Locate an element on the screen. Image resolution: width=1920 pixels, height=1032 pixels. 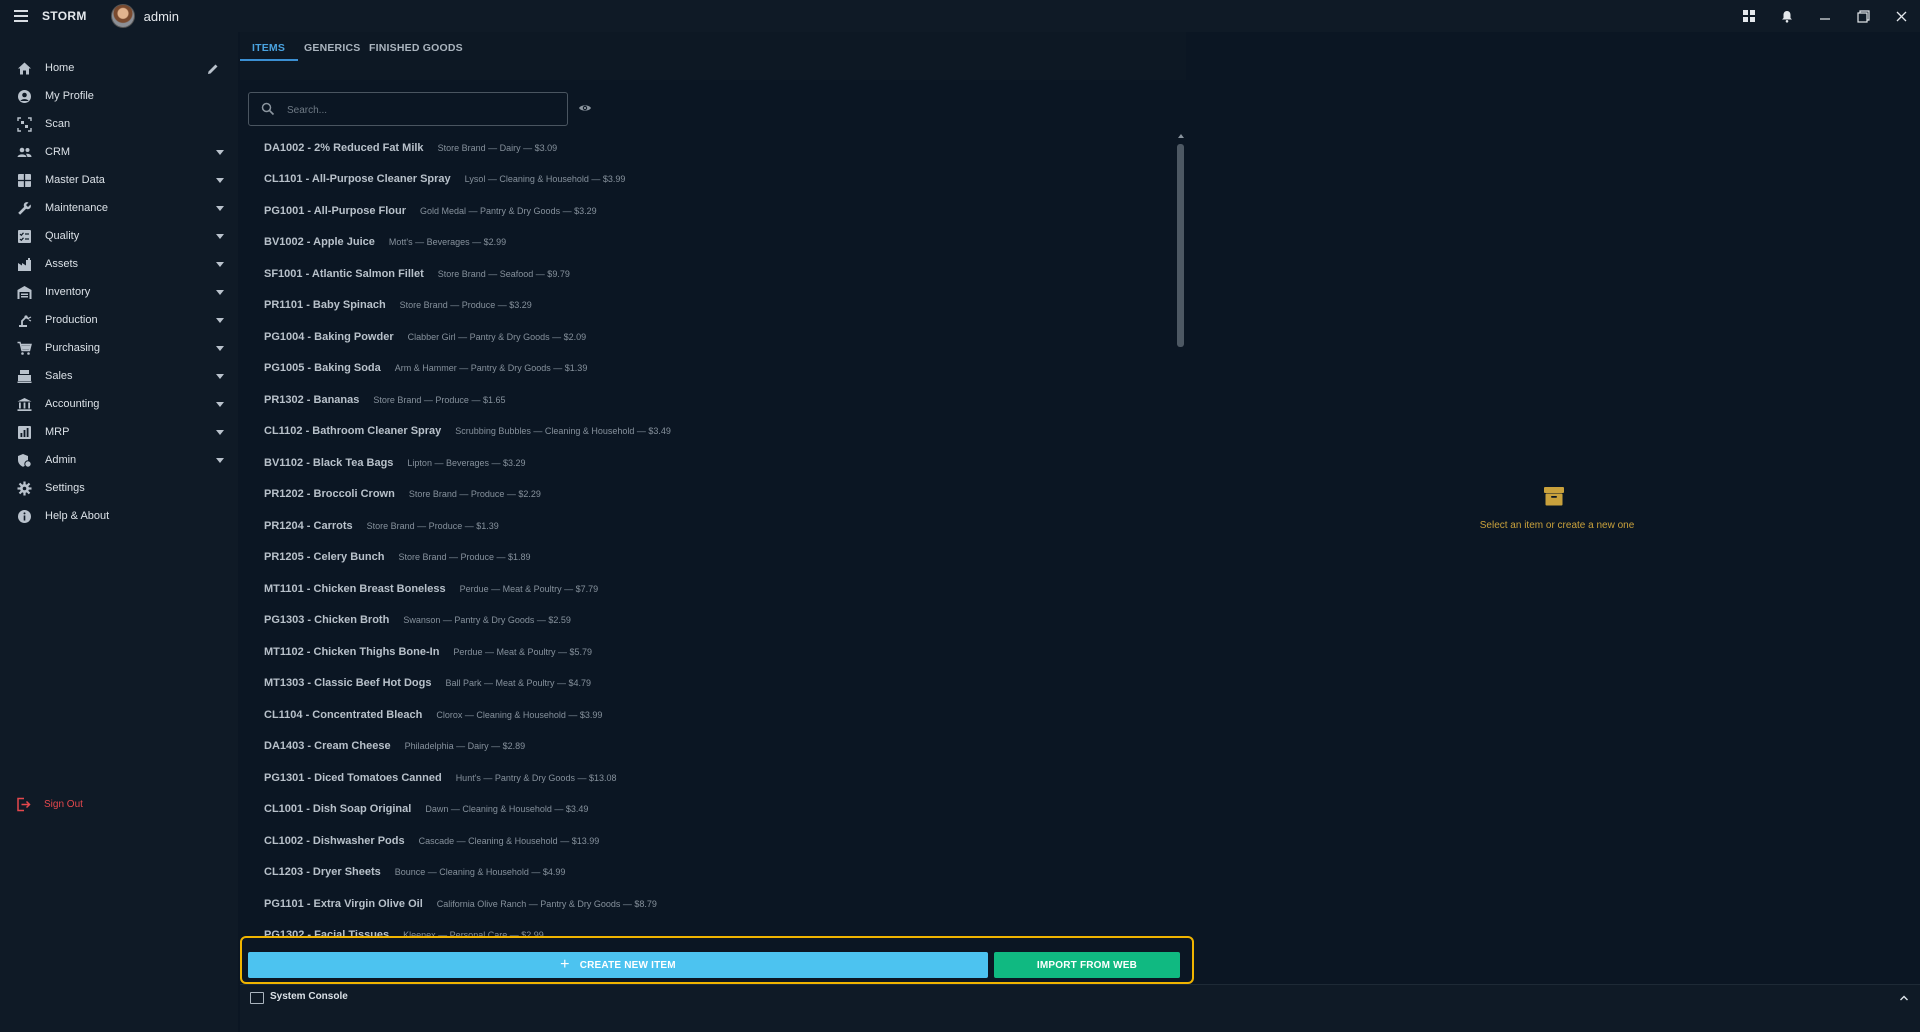
sidebar-item-label: Master Data is located at coordinates (75, 180).